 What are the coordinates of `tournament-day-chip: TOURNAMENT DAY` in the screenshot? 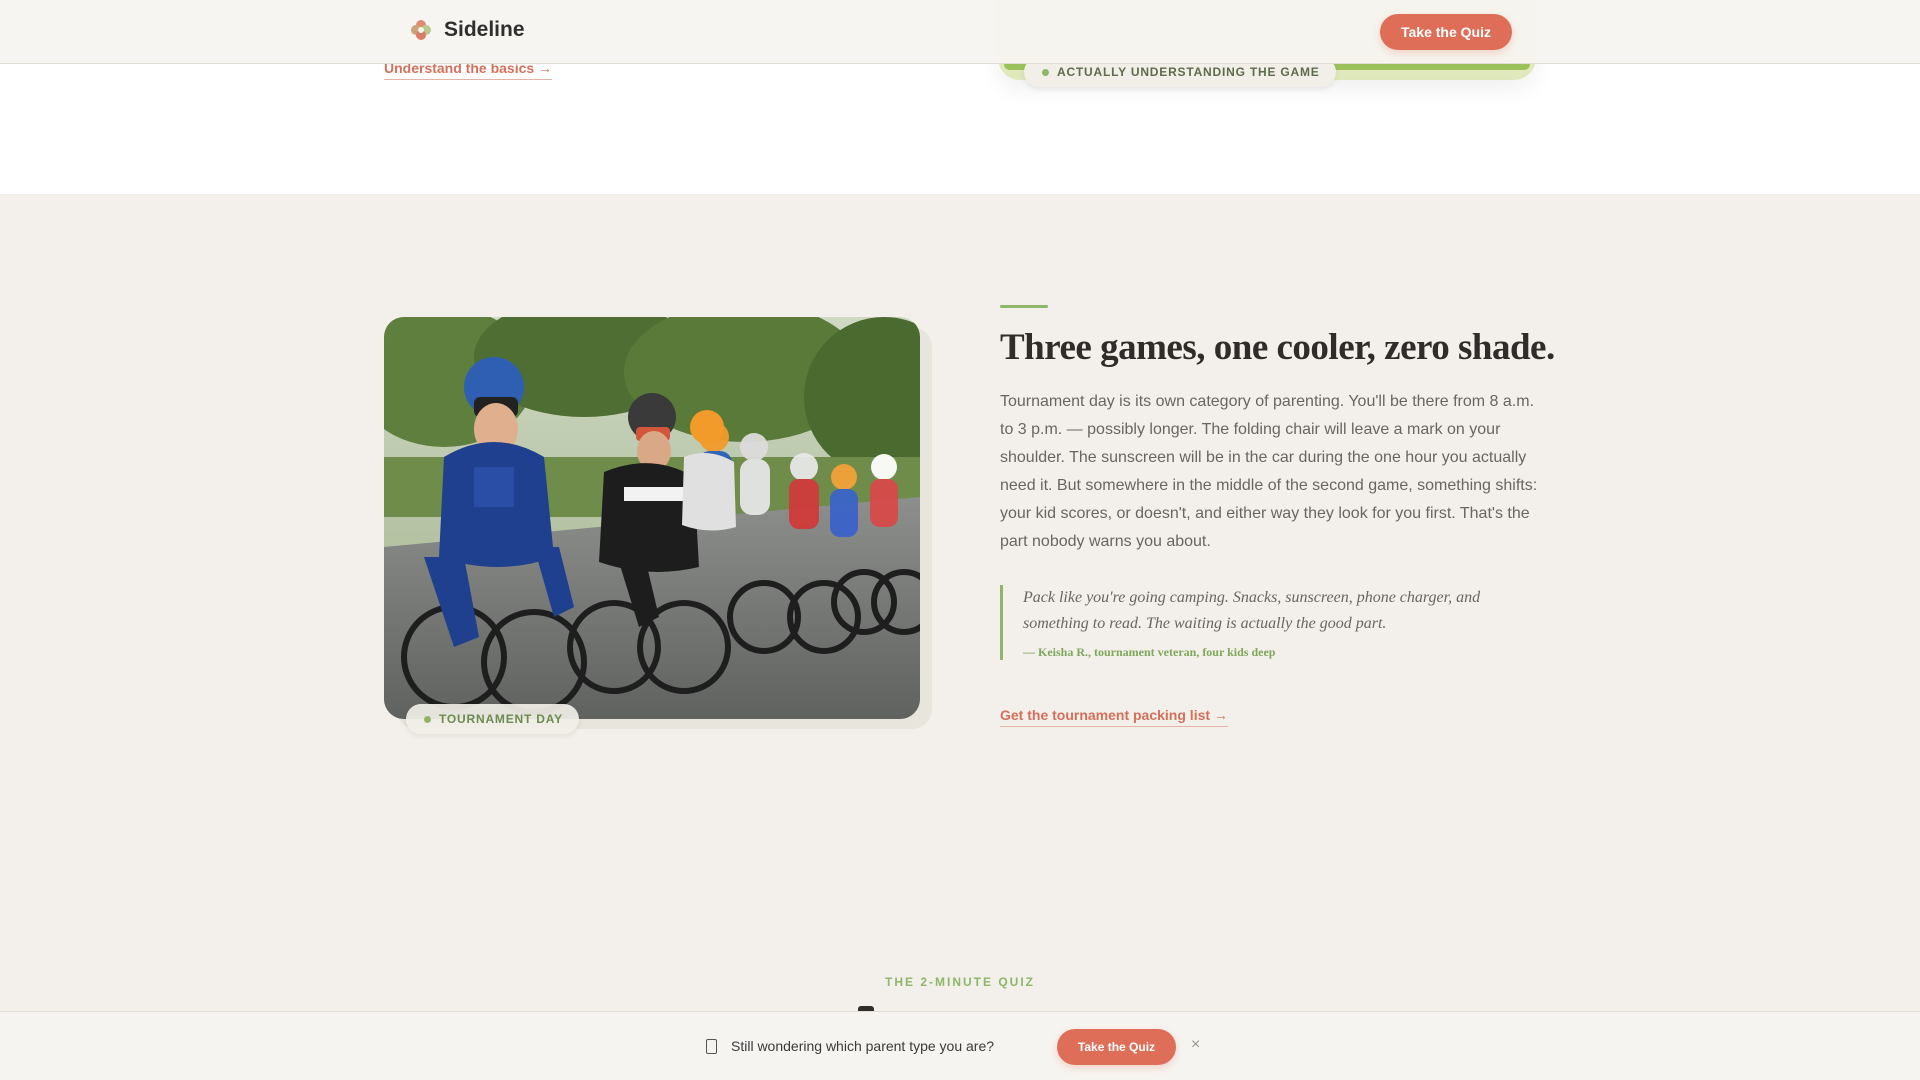 It's located at (492, 719).